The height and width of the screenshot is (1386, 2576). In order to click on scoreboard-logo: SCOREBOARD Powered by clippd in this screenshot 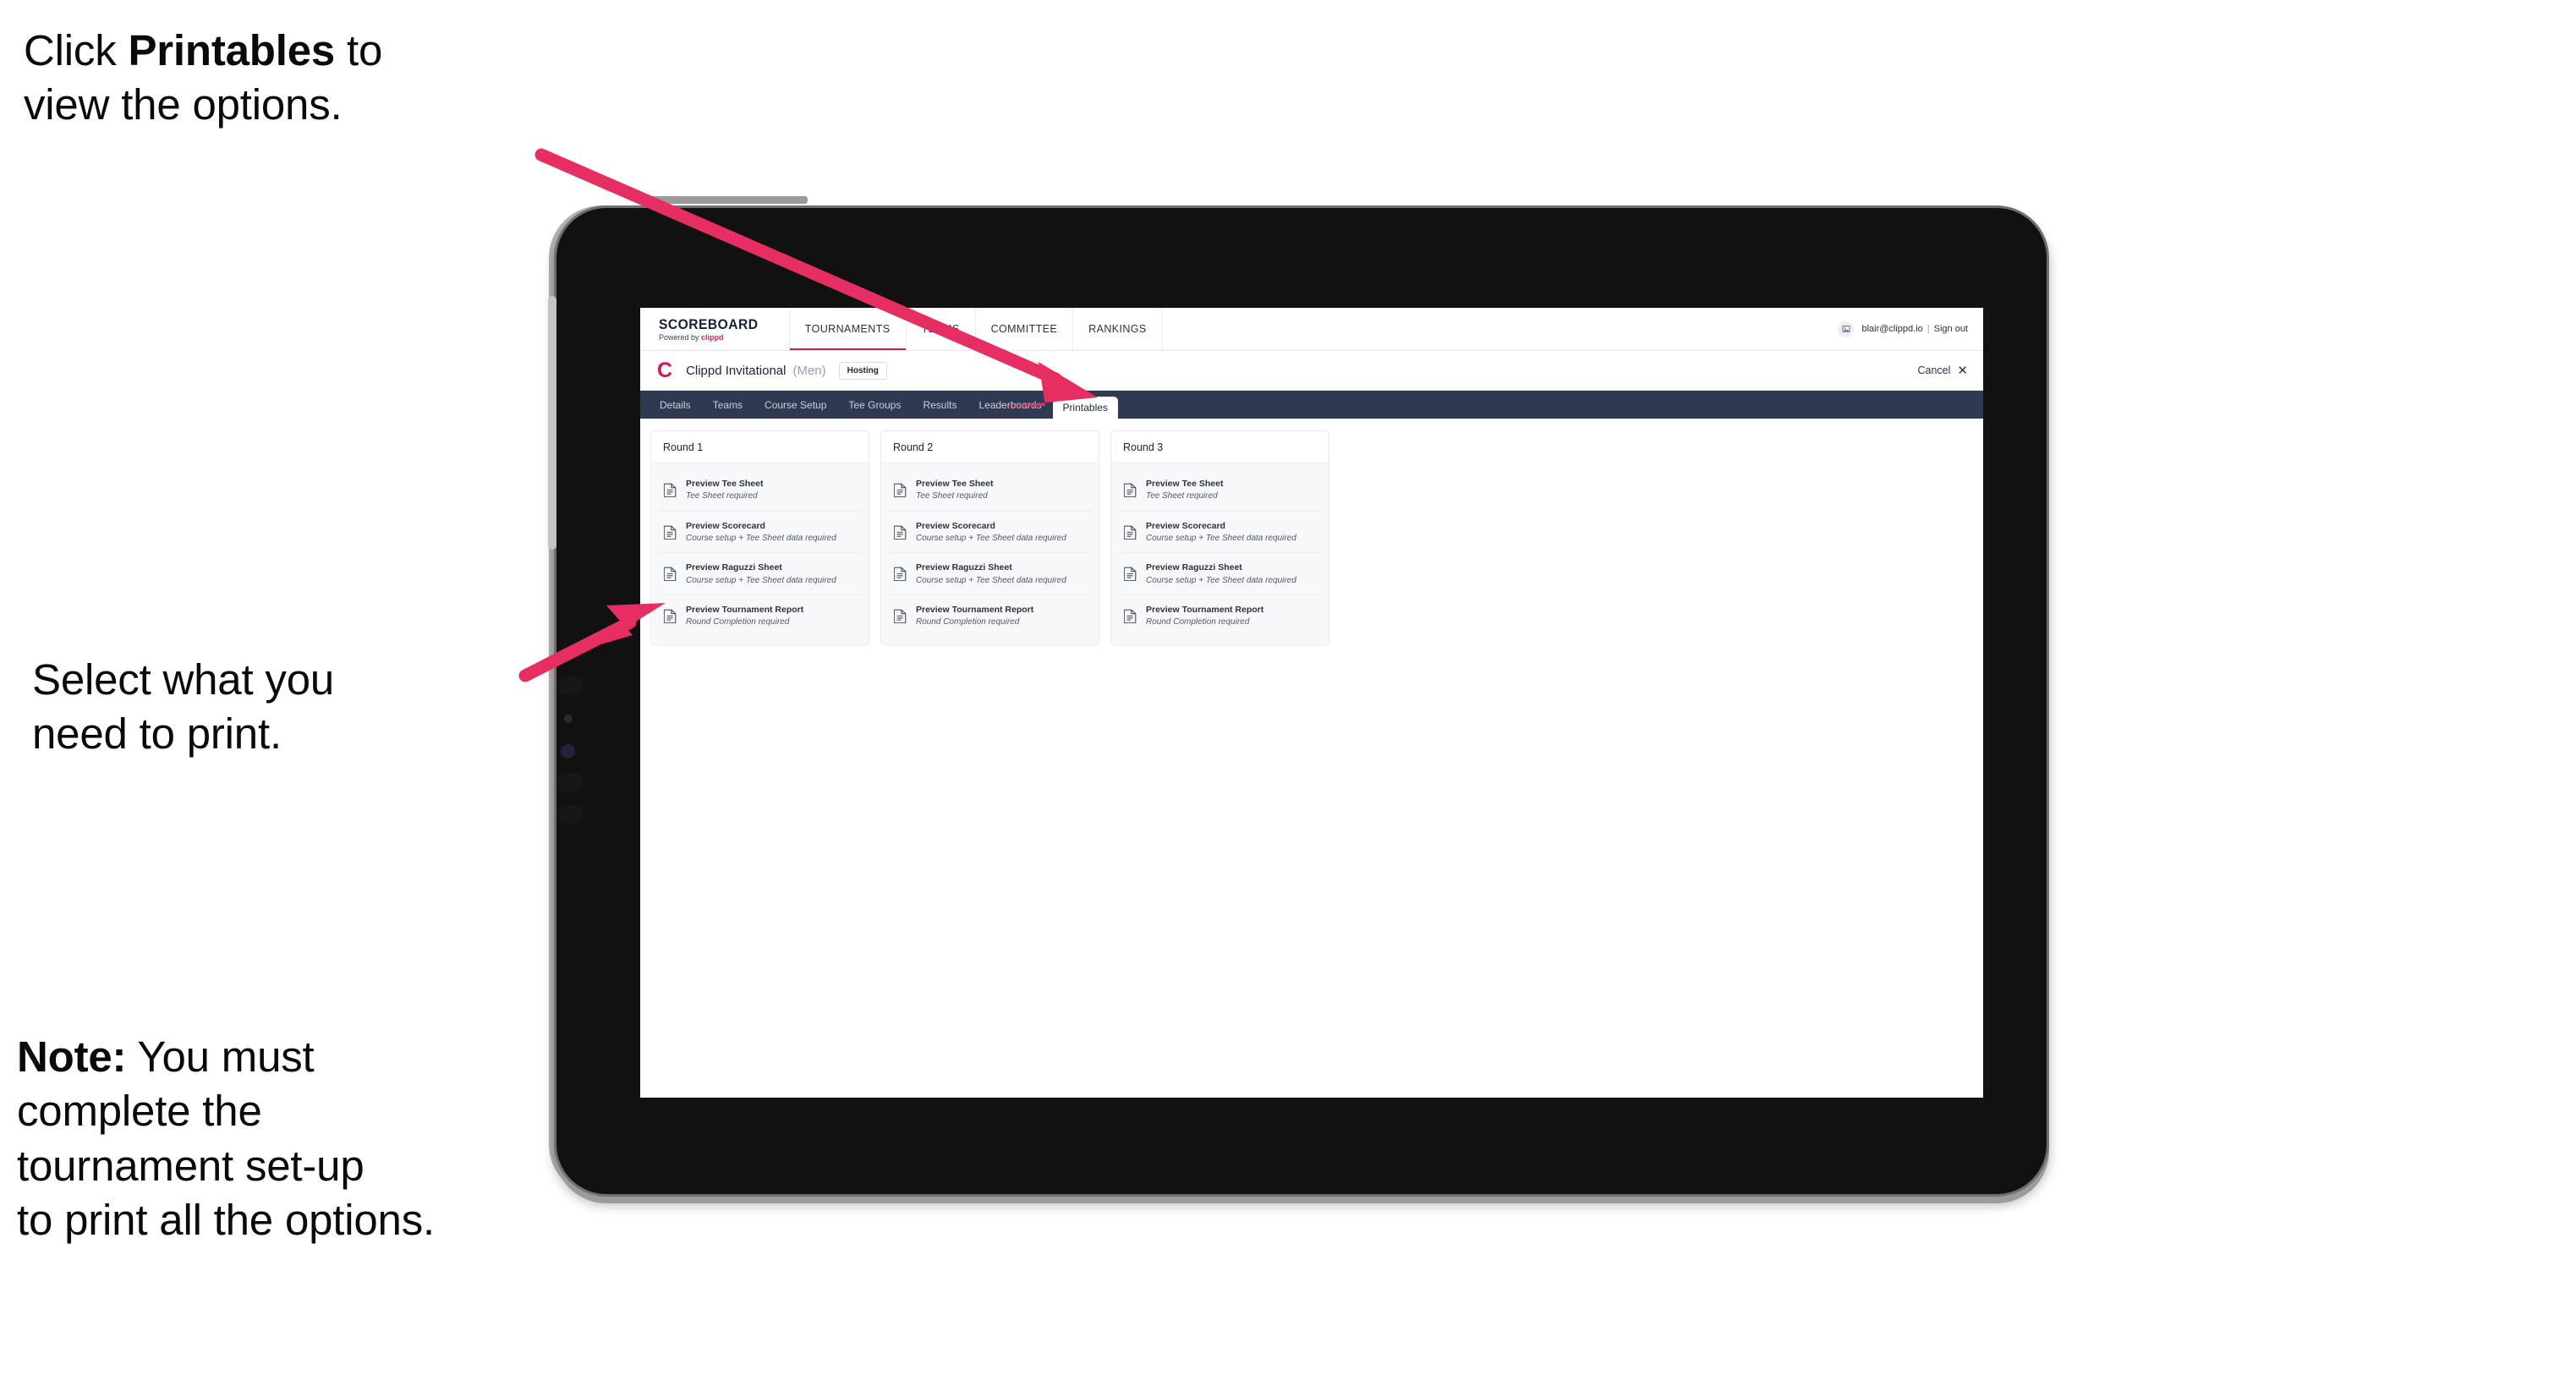, I will do `click(714, 329)`.